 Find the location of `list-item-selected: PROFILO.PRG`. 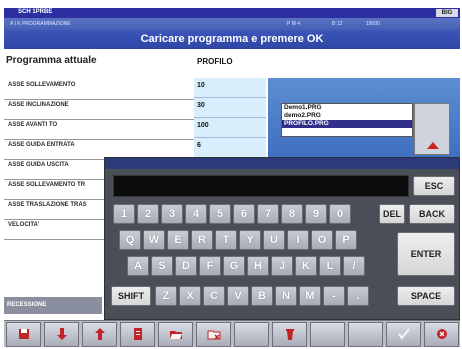

list-item-selected: PROFILO.PRG is located at coordinates (347, 124).